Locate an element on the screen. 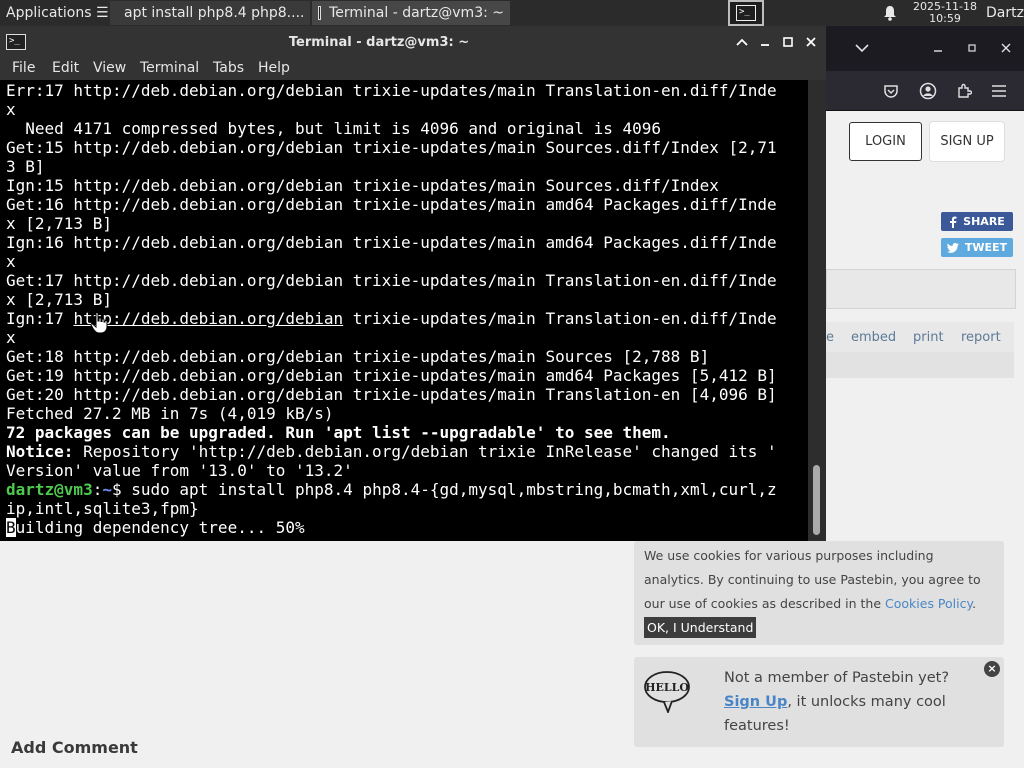  menu-help: Help is located at coordinates (274, 68).